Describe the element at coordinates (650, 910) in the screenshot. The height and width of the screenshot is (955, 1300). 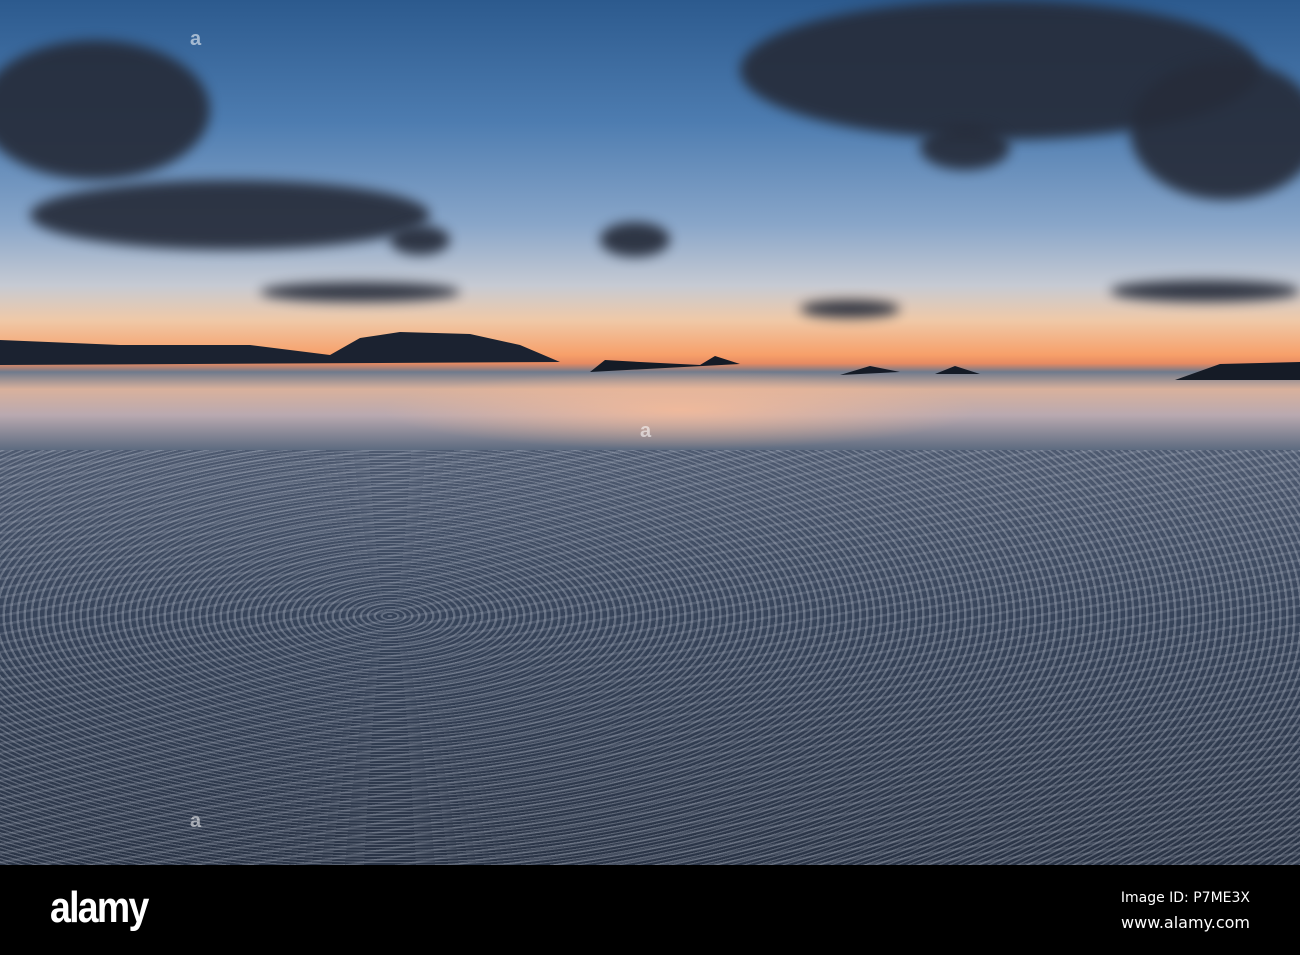
I see `watermark-bar: alamy Image ID: P7ME3X www.alamy.com` at that location.